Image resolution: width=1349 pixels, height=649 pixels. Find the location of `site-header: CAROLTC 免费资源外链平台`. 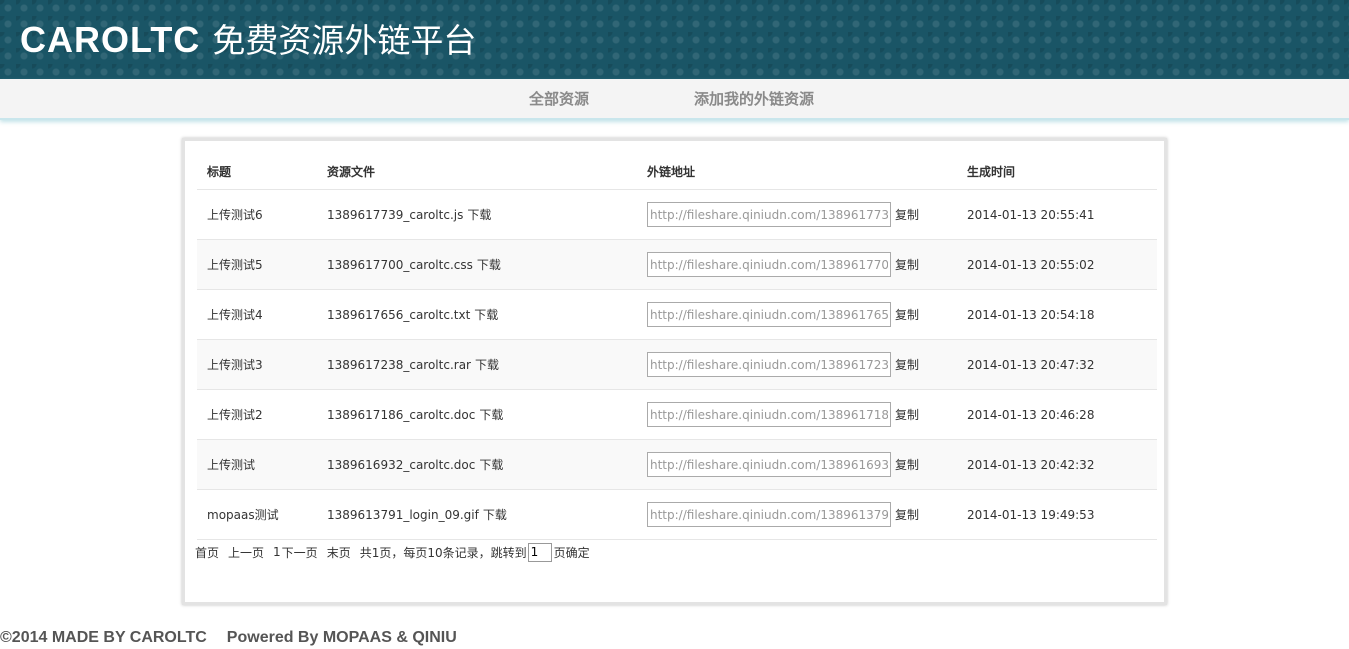

site-header: CAROLTC 免费资源外链平台 is located at coordinates (674, 39).